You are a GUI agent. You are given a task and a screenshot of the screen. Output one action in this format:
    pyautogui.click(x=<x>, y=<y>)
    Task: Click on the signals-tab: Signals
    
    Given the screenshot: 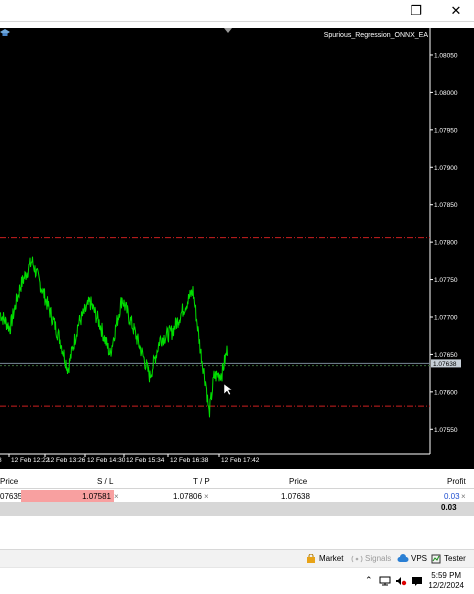 What is the action you would take?
    pyautogui.click(x=371, y=559)
    